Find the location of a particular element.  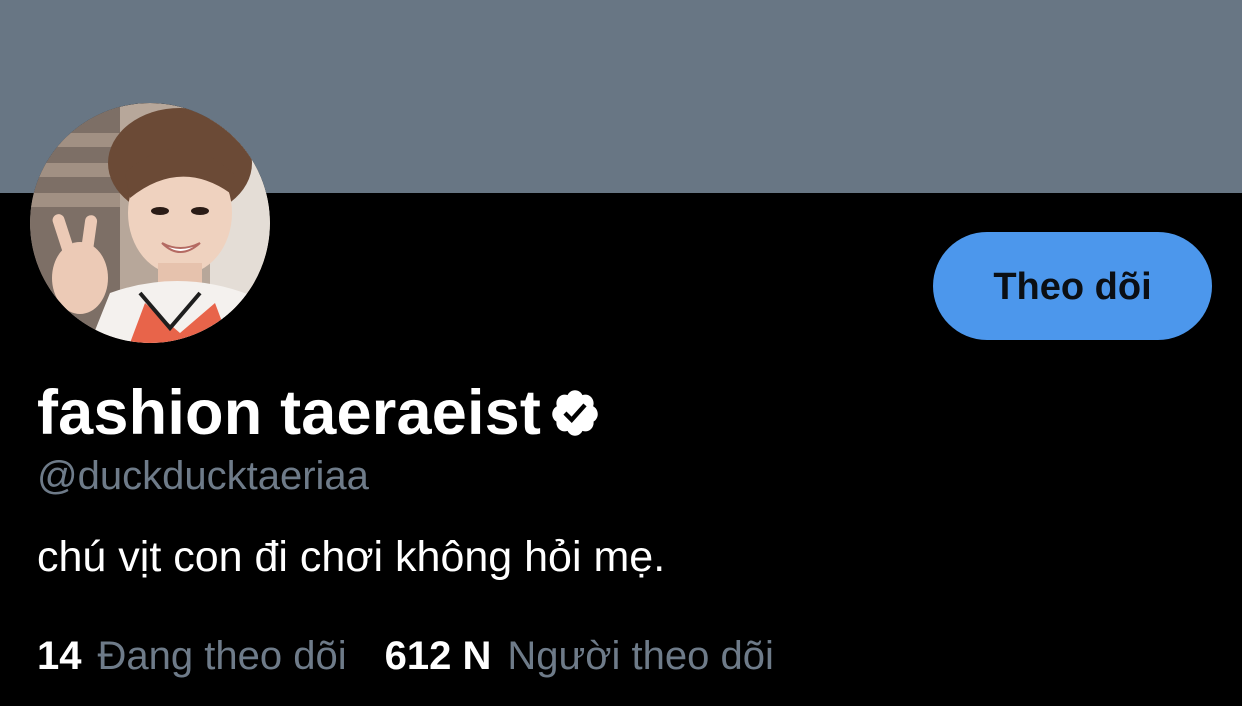

profile-handle: @duckducktaeriaa is located at coordinates (203, 476).